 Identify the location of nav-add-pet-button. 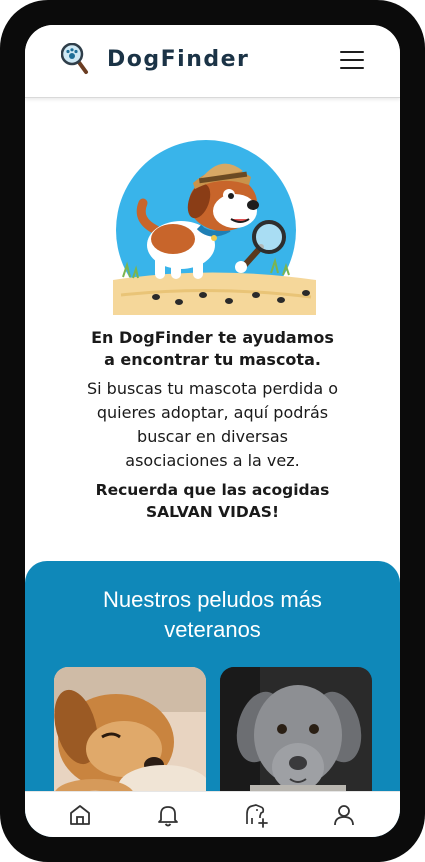
(256, 815).